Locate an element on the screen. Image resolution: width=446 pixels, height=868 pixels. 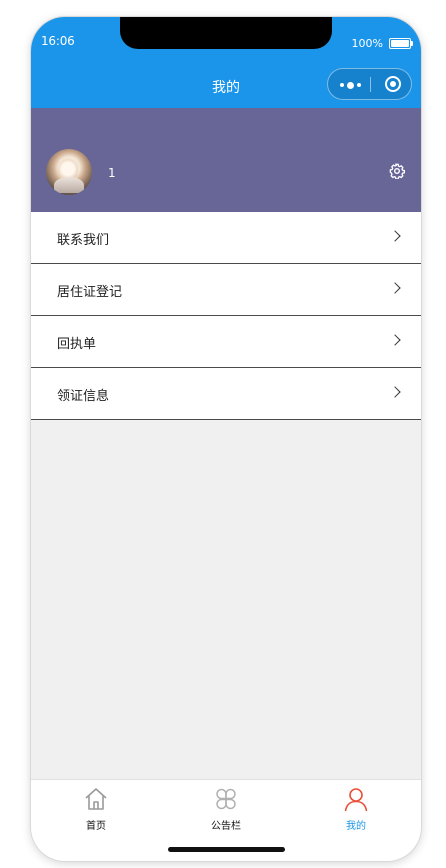
battery-icon is located at coordinates (401, 43).